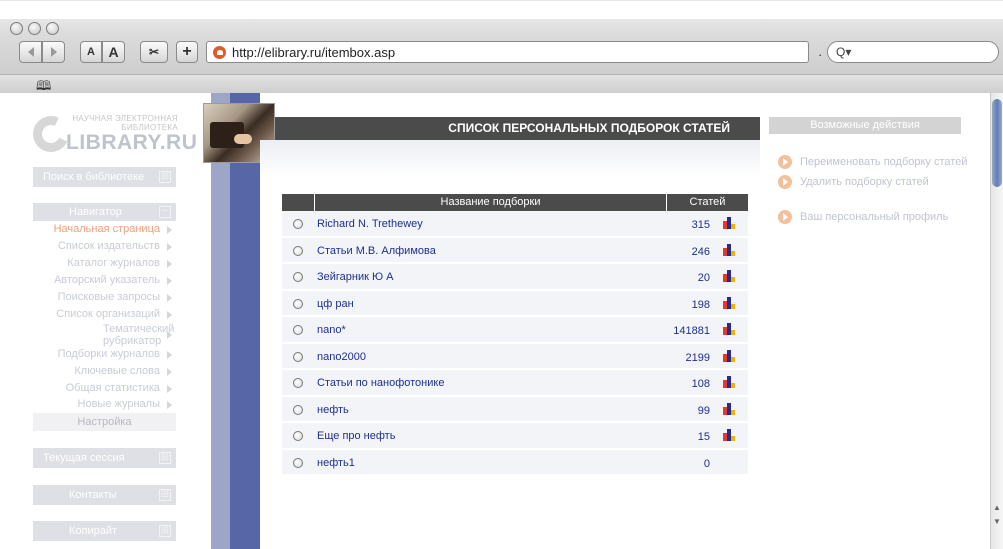 This screenshot has height=549, width=1003. What do you see at coordinates (34, 28) in the screenshot?
I see `minimize-window-button` at bounding box center [34, 28].